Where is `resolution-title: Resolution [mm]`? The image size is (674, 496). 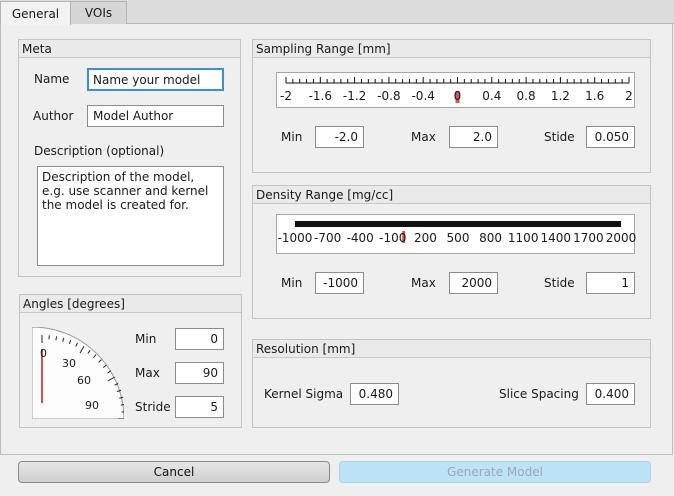 resolution-title: Resolution [mm] is located at coordinates (451, 349).